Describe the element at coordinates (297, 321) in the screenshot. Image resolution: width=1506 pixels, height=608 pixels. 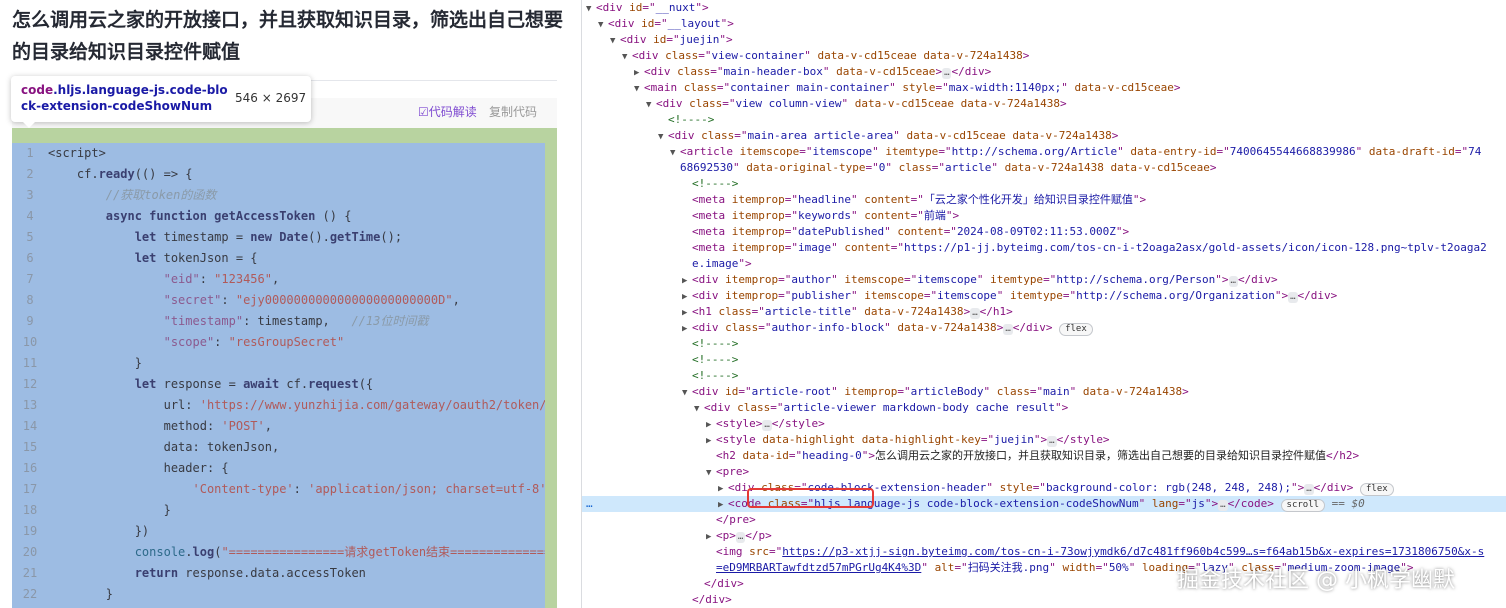
I see `code-token: : timestamp,` at that location.